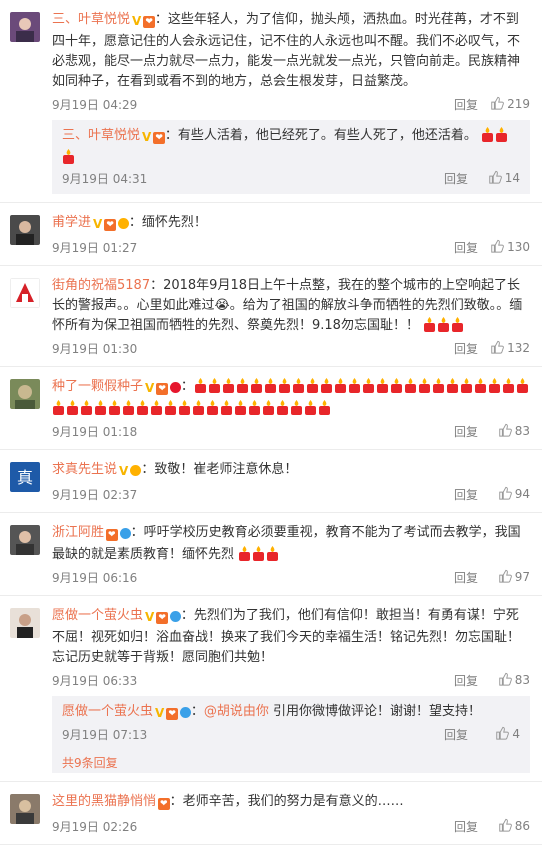  Describe the element at coordinates (512, 178) in the screenshot. I see `like-count: 14` at that location.